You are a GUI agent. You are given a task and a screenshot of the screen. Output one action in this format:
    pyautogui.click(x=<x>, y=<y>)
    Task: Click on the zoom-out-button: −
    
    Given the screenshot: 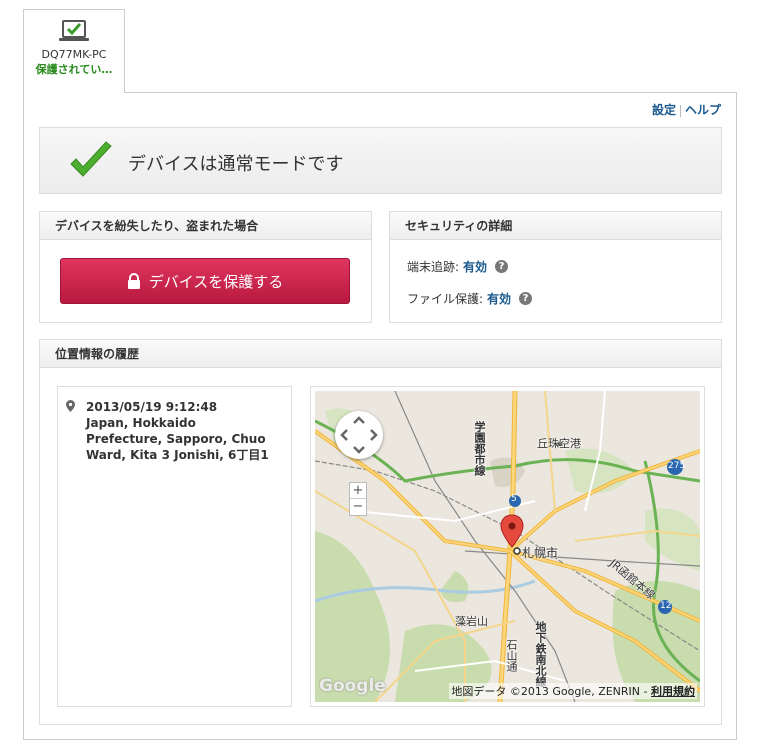 What is the action you would take?
    pyautogui.click(x=358, y=507)
    